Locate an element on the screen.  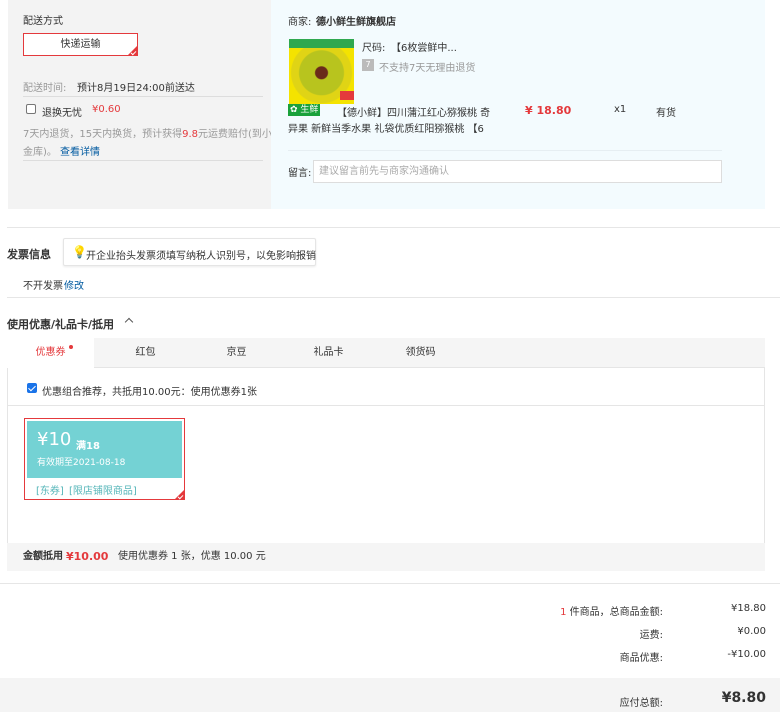
freight-label: 运费: is located at coordinates (651, 635).